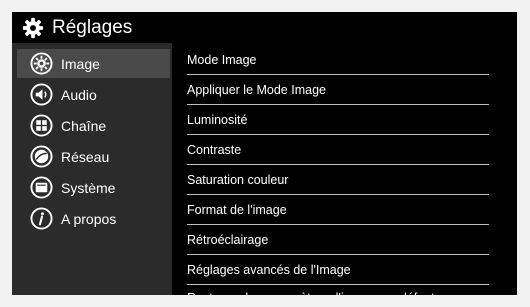  I want to click on option-retroeclairage: Rétroéclairage, so click(337, 239).